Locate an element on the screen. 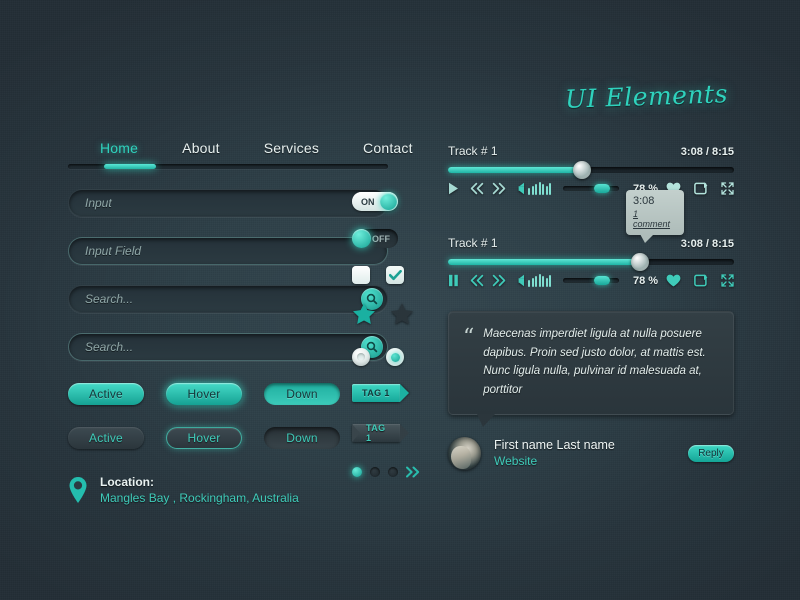 This screenshot has width=800, height=600. nav-item-services: Services is located at coordinates (291, 148).